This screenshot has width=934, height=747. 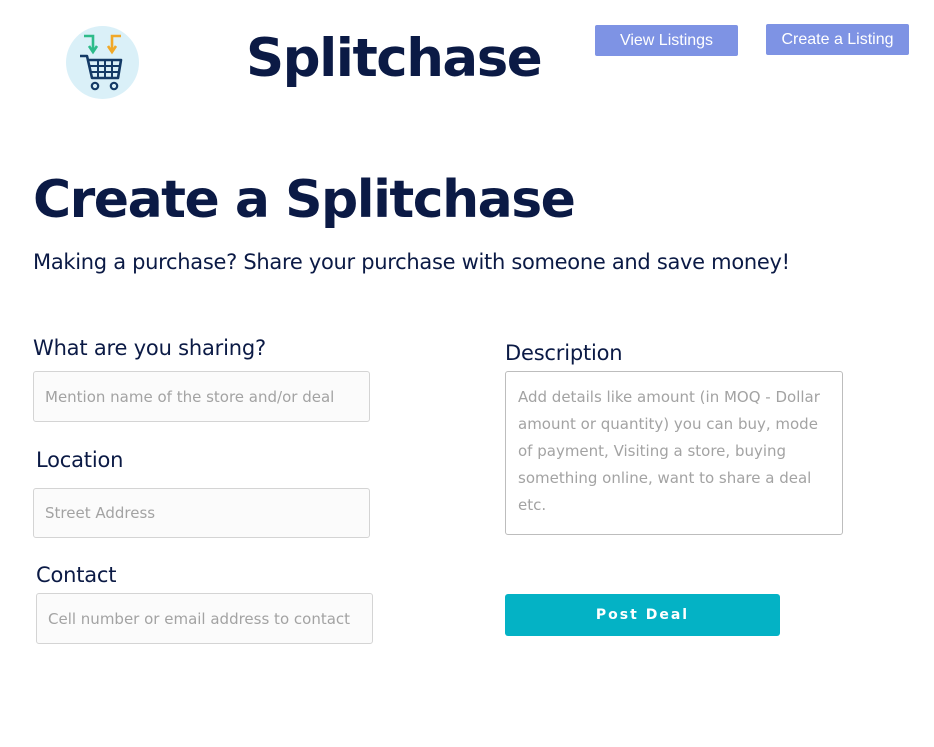 What do you see at coordinates (674, 453) in the screenshot?
I see `description-textarea` at bounding box center [674, 453].